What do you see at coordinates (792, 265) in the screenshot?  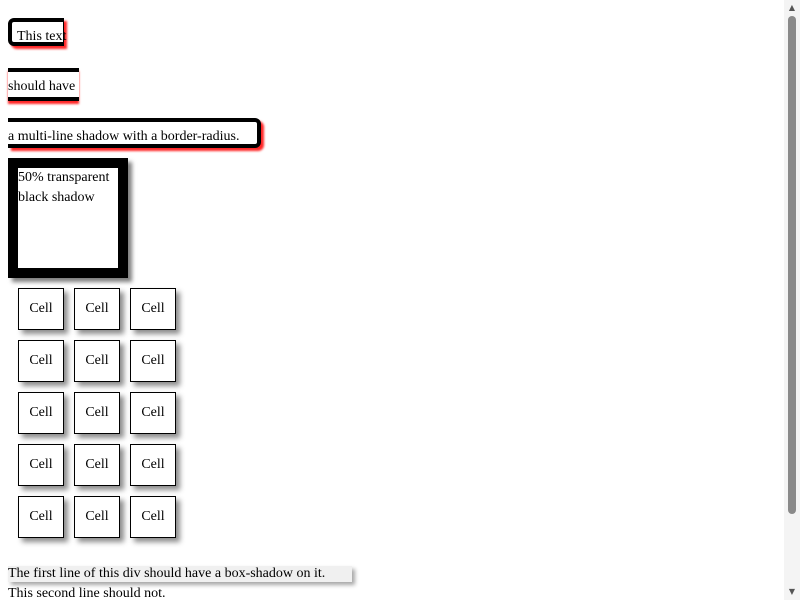 I see `scrollbar-thumb` at bounding box center [792, 265].